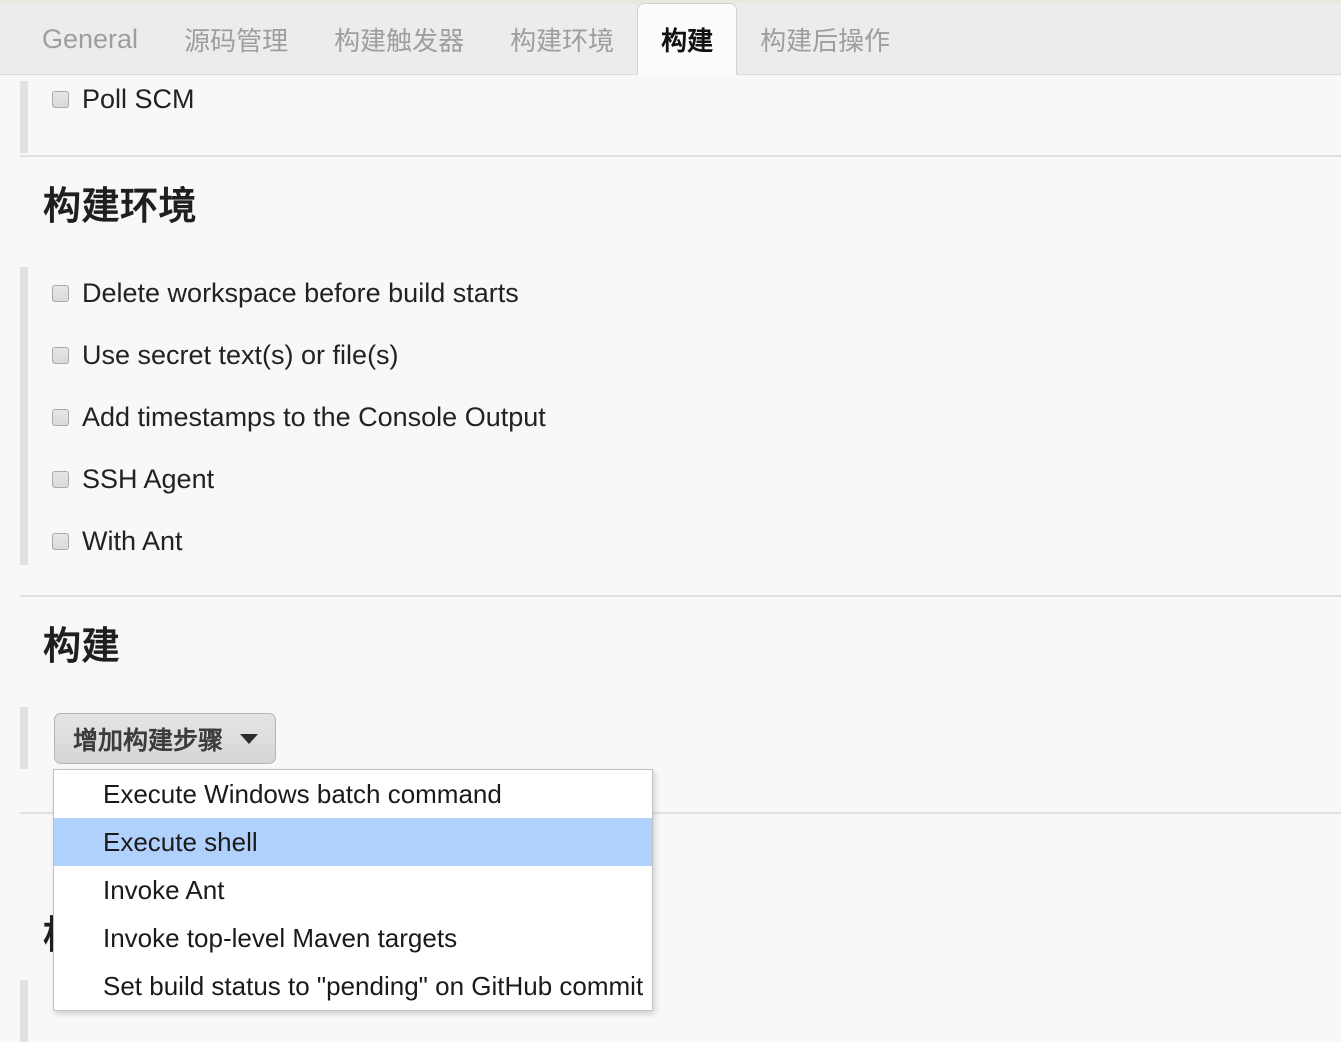 The height and width of the screenshot is (1042, 1341). Describe the element at coordinates (240, 355) in the screenshot. I see `checkbox-label-use-secret-text: Use secret text(s) or file(s)` at that location.